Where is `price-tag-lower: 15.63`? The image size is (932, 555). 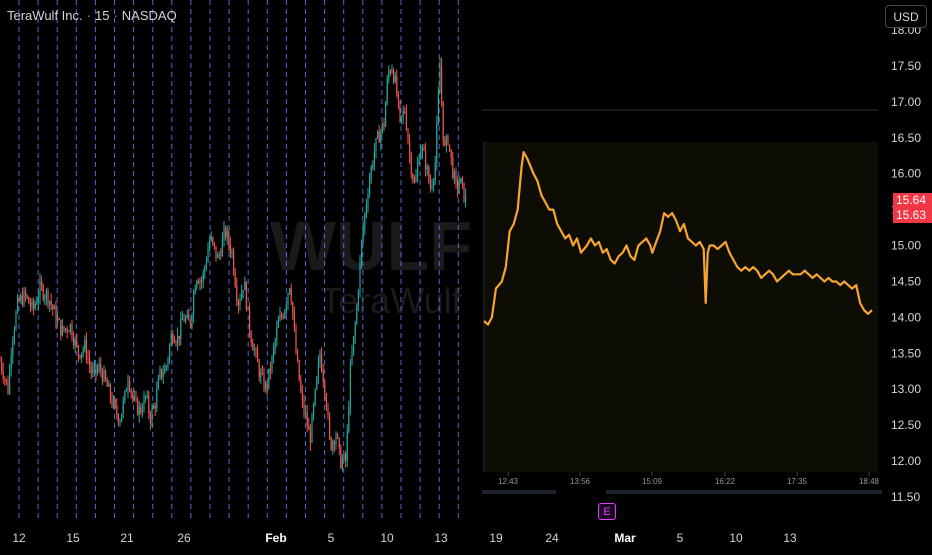
price-tag-lower: 15.63 is located at coordinates (912, 215).